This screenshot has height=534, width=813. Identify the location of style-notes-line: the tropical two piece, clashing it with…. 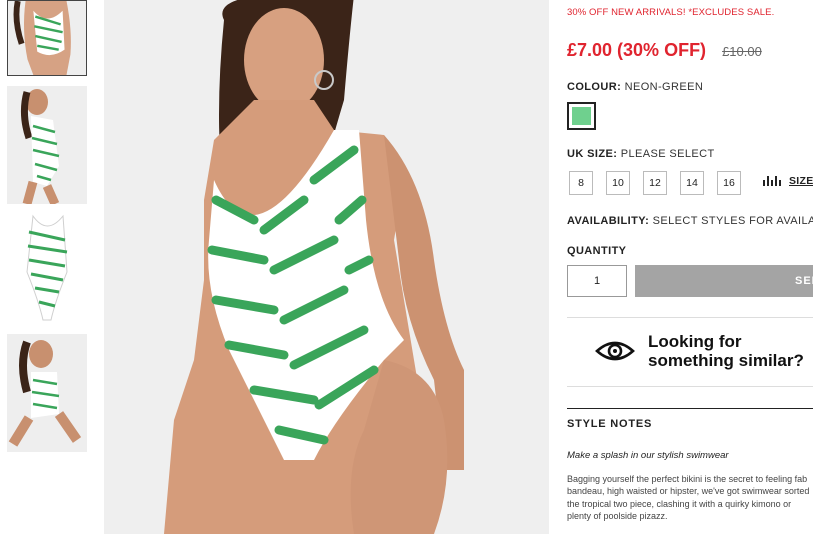
(679, 503).